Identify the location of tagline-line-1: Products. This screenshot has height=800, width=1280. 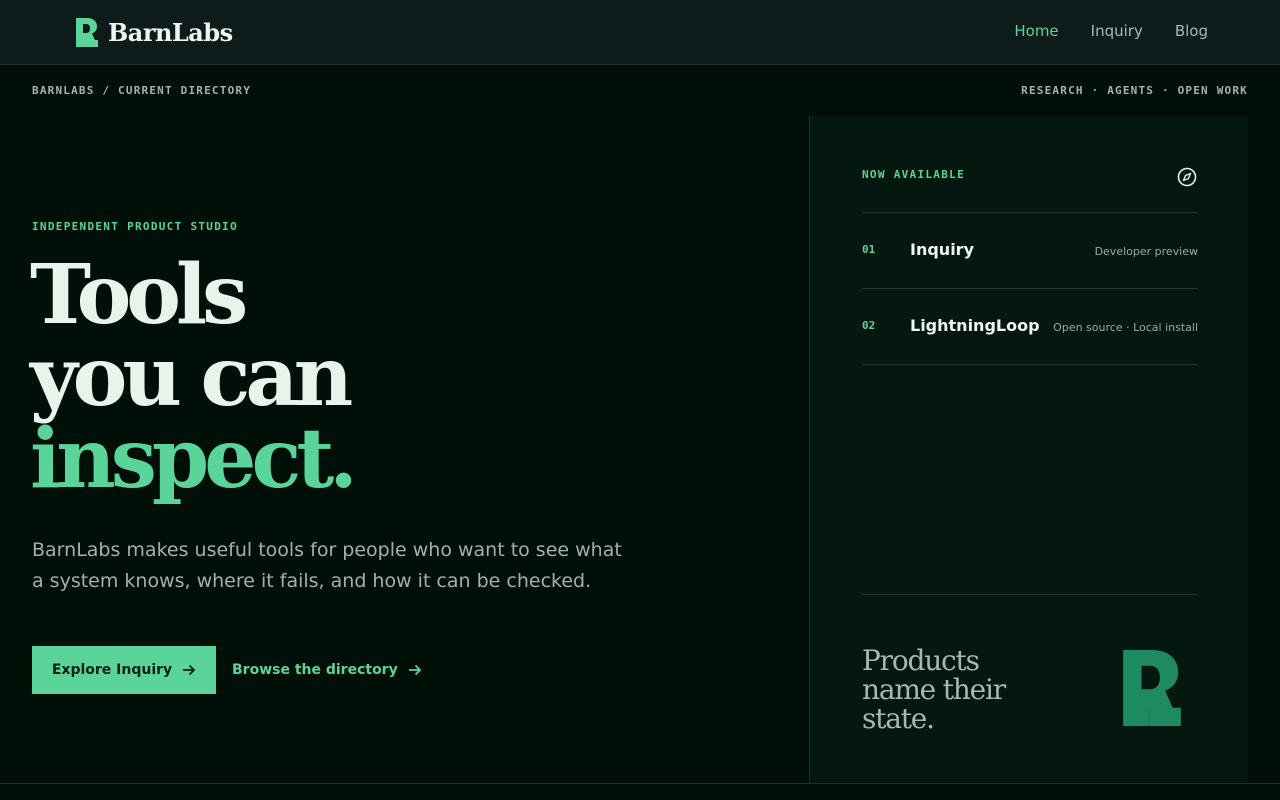
(921, 660).